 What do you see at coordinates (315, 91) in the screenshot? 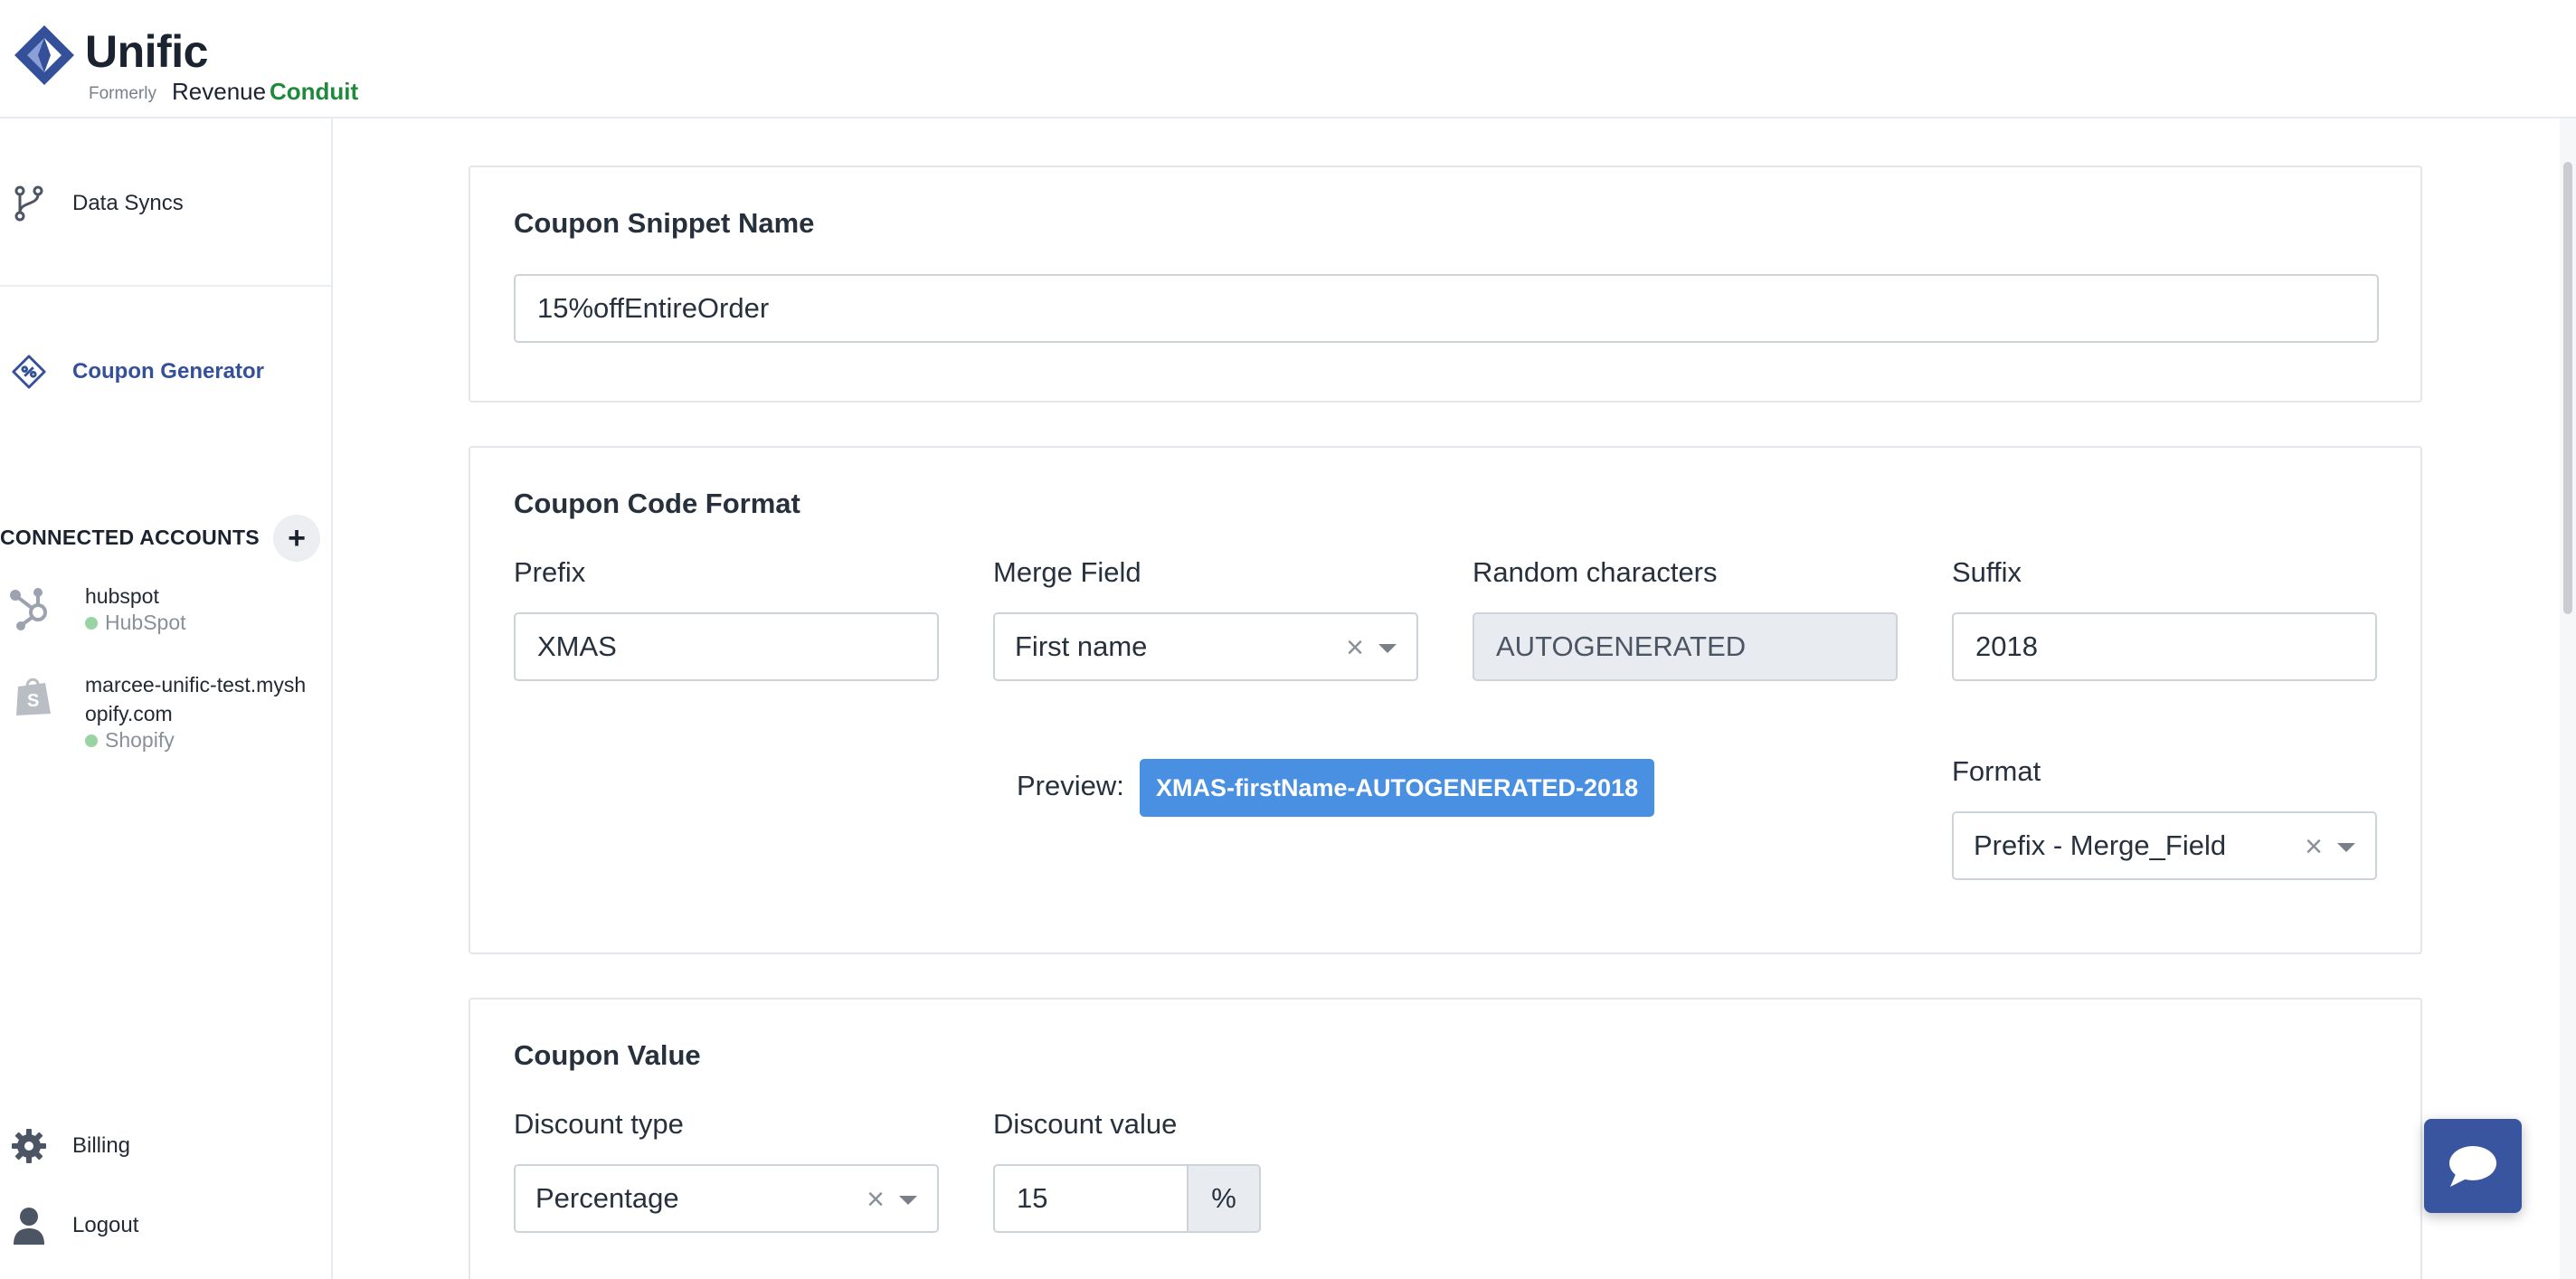
I see `brand-former-name-2: Conduit` at bounding box center [315, 91].